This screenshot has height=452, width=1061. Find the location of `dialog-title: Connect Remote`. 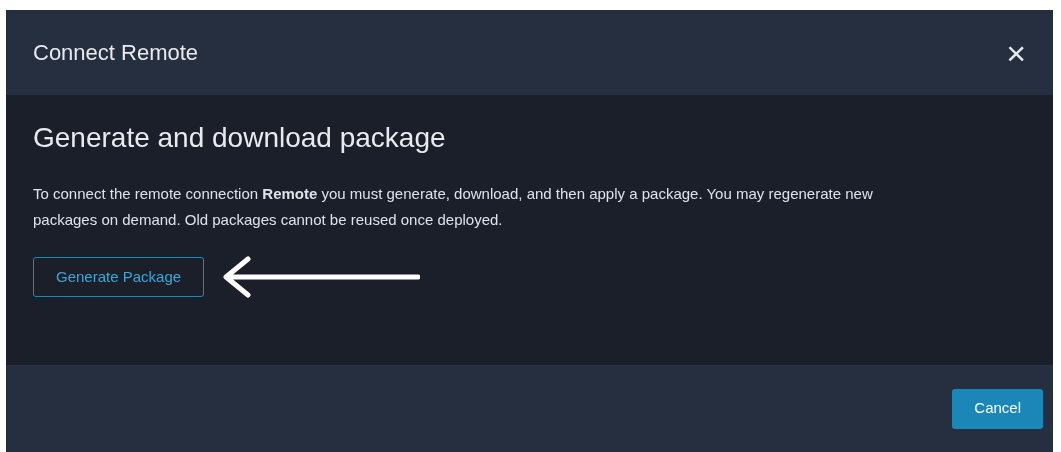

dialog-title: Connect Remote is located at coordinates (116, 53).